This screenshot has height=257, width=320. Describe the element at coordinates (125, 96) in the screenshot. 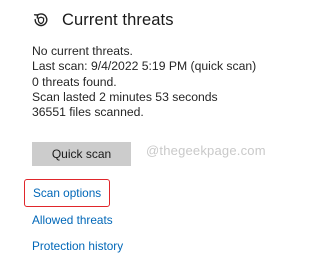

I see `scan-duration-text: Scan lasted 2 minutes 53 seconds` at that location.